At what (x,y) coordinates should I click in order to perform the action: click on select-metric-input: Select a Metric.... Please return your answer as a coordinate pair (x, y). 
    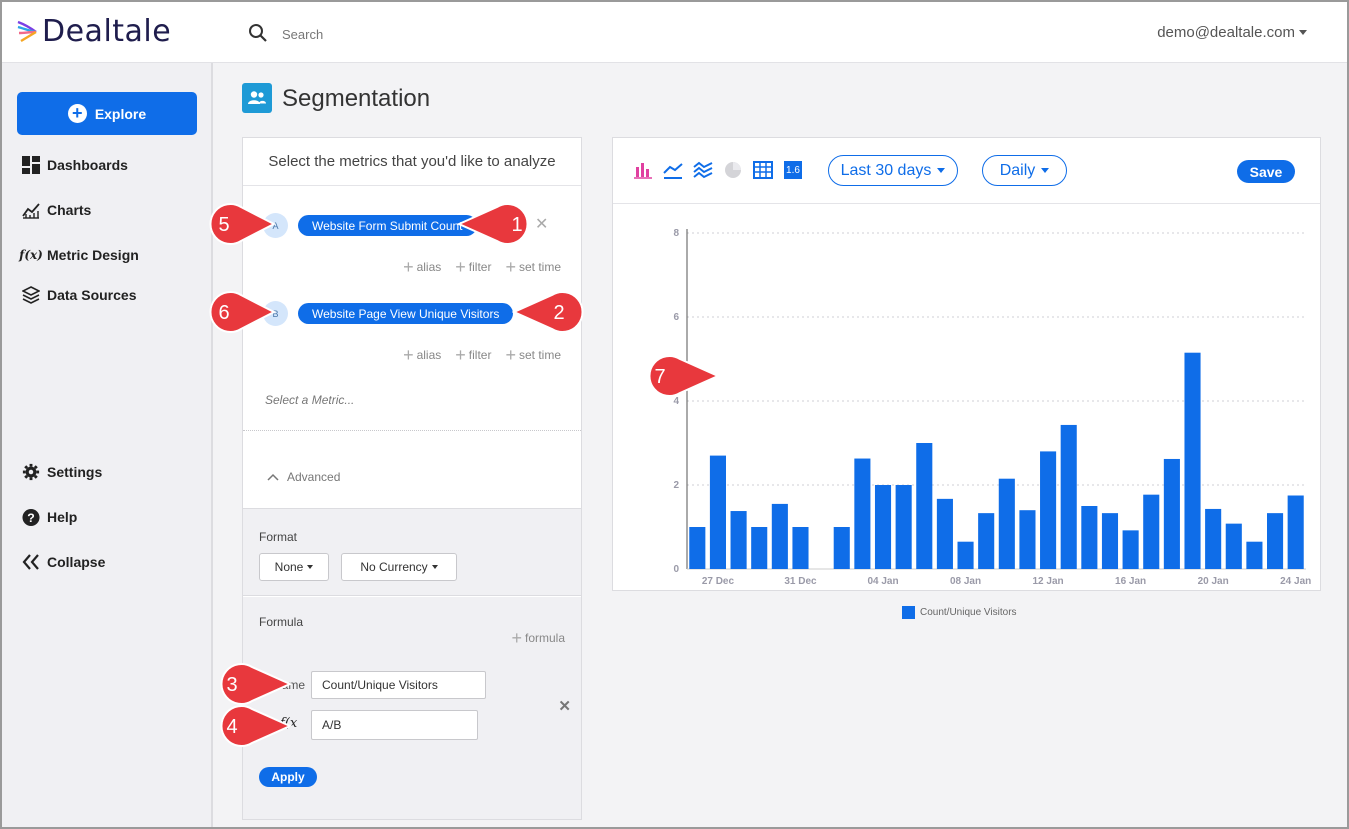
    Looking at the image, I should click on (309, 400).